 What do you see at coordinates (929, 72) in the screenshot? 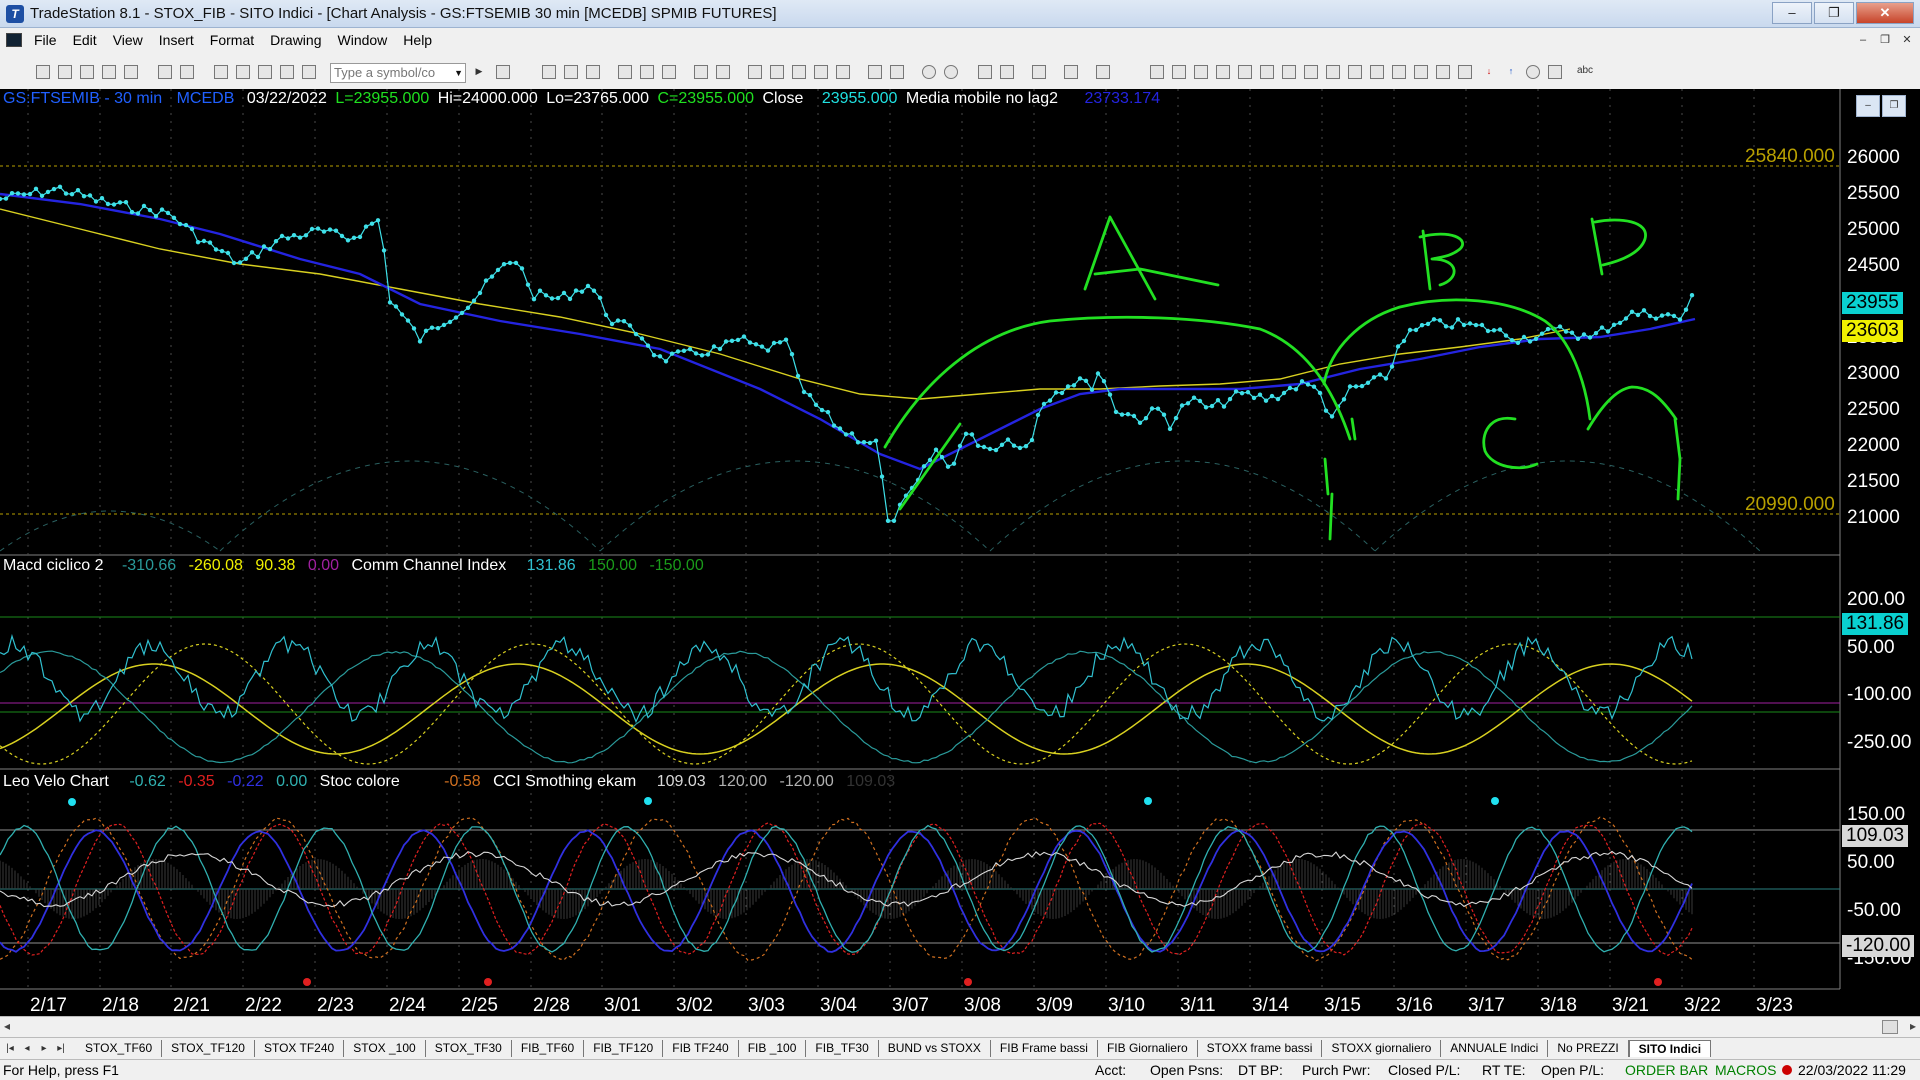
I see `zoom-in-icon` at bounding box center [929, 72].